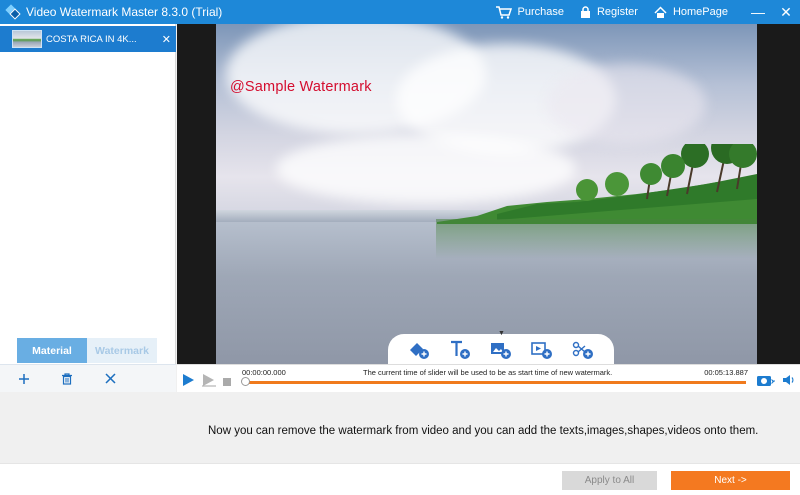 The height and width of the screenshot is (495, 800). What do you see at coordinates (609, 480) in the screenshot?
I see `apply-to-all-button: Apply to All` at bounding box center [609, 480].